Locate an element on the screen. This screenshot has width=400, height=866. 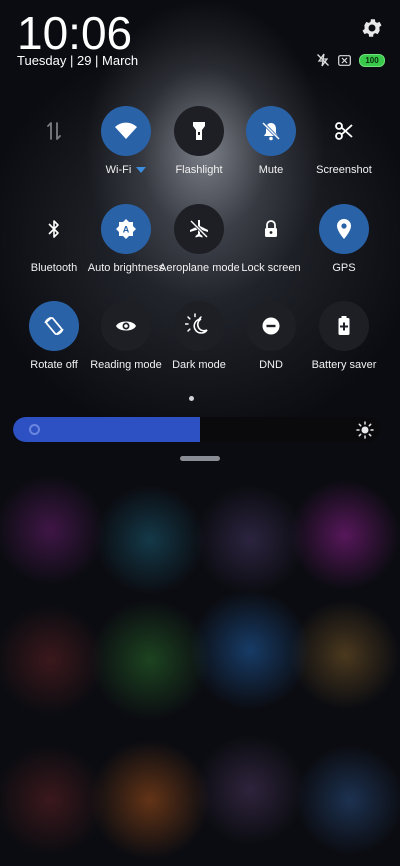
tile-wifi: Wi-Fi is located at coordinates (126, 141).